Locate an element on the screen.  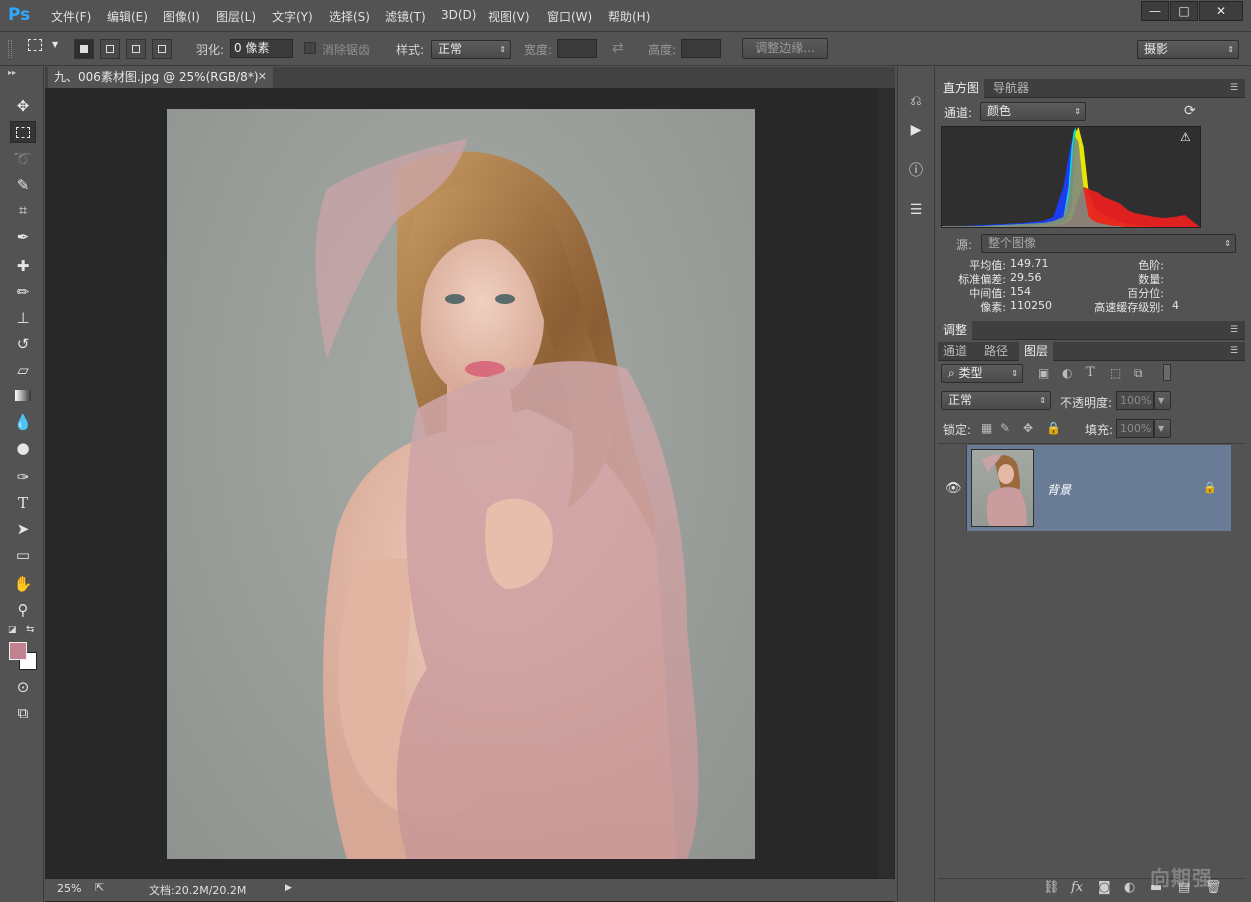
menu-filter: 滤镜(T) is located at coordinates (405, 16).